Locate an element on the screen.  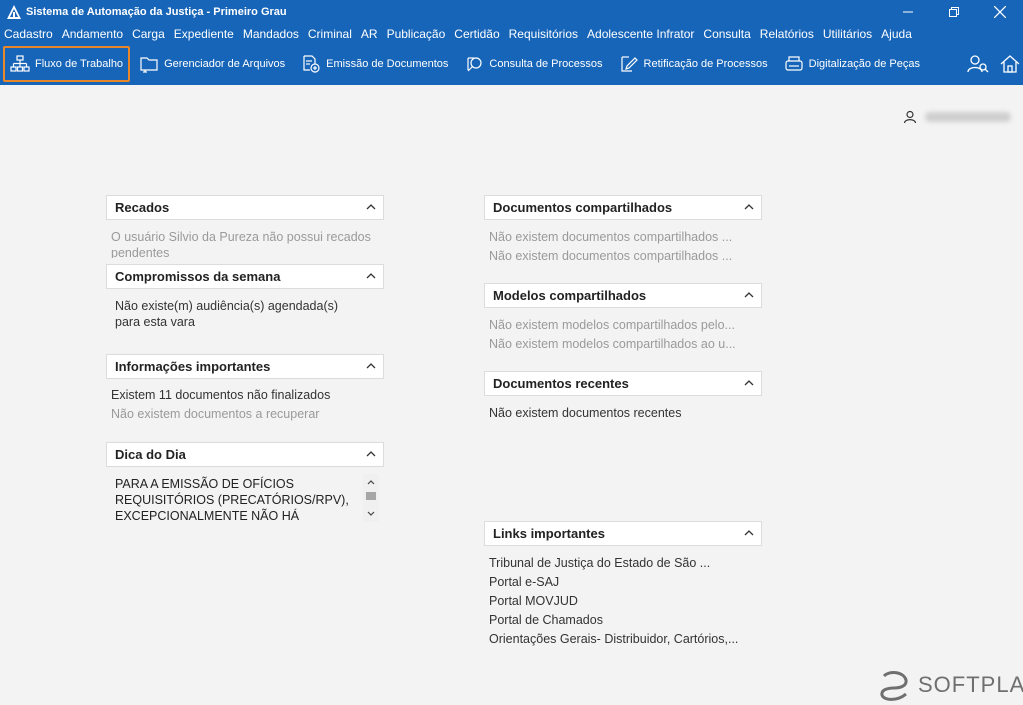
scrollbar-thumb is located at coordinates (371, 496).